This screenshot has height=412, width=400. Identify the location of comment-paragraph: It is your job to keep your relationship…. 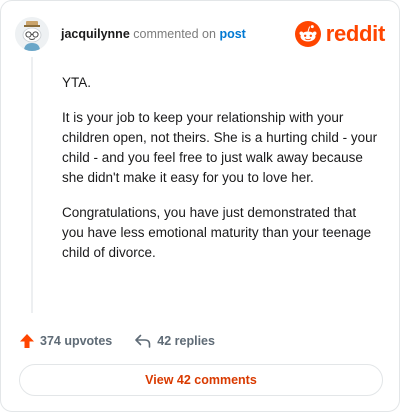
(220, 147).